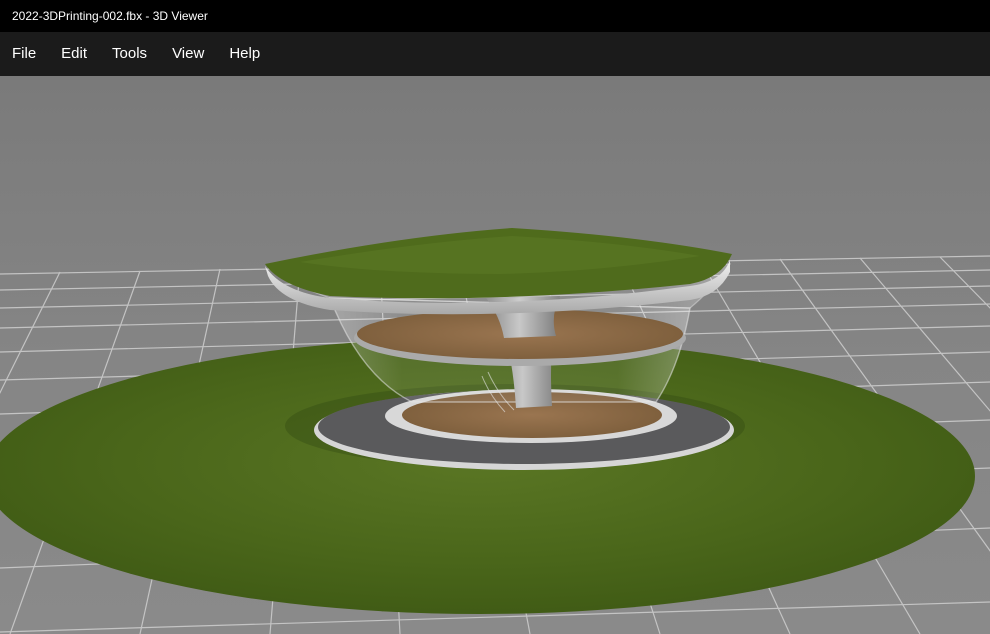 The image size is (990, 634). Describe the element at coordinates (495, 16) in the screenshot. I see `title-bar: 2022-3DPrinting-002.fbx - 3D Viewer` at that location.